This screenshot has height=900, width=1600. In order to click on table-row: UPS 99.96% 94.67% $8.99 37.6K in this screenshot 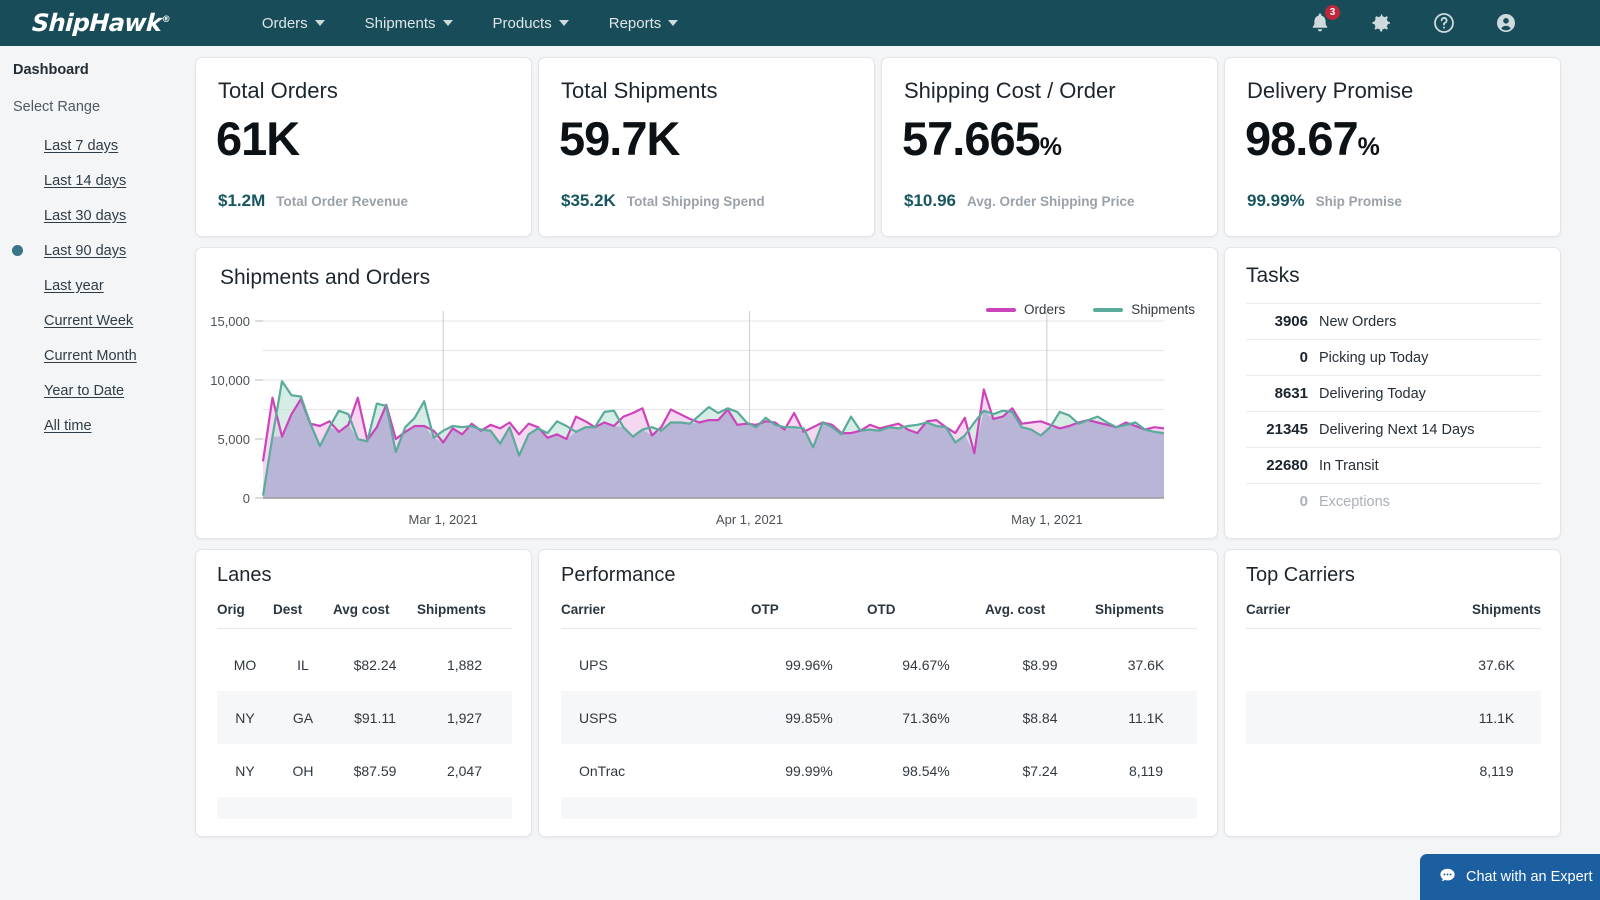, I will do `click(879, 664)`.